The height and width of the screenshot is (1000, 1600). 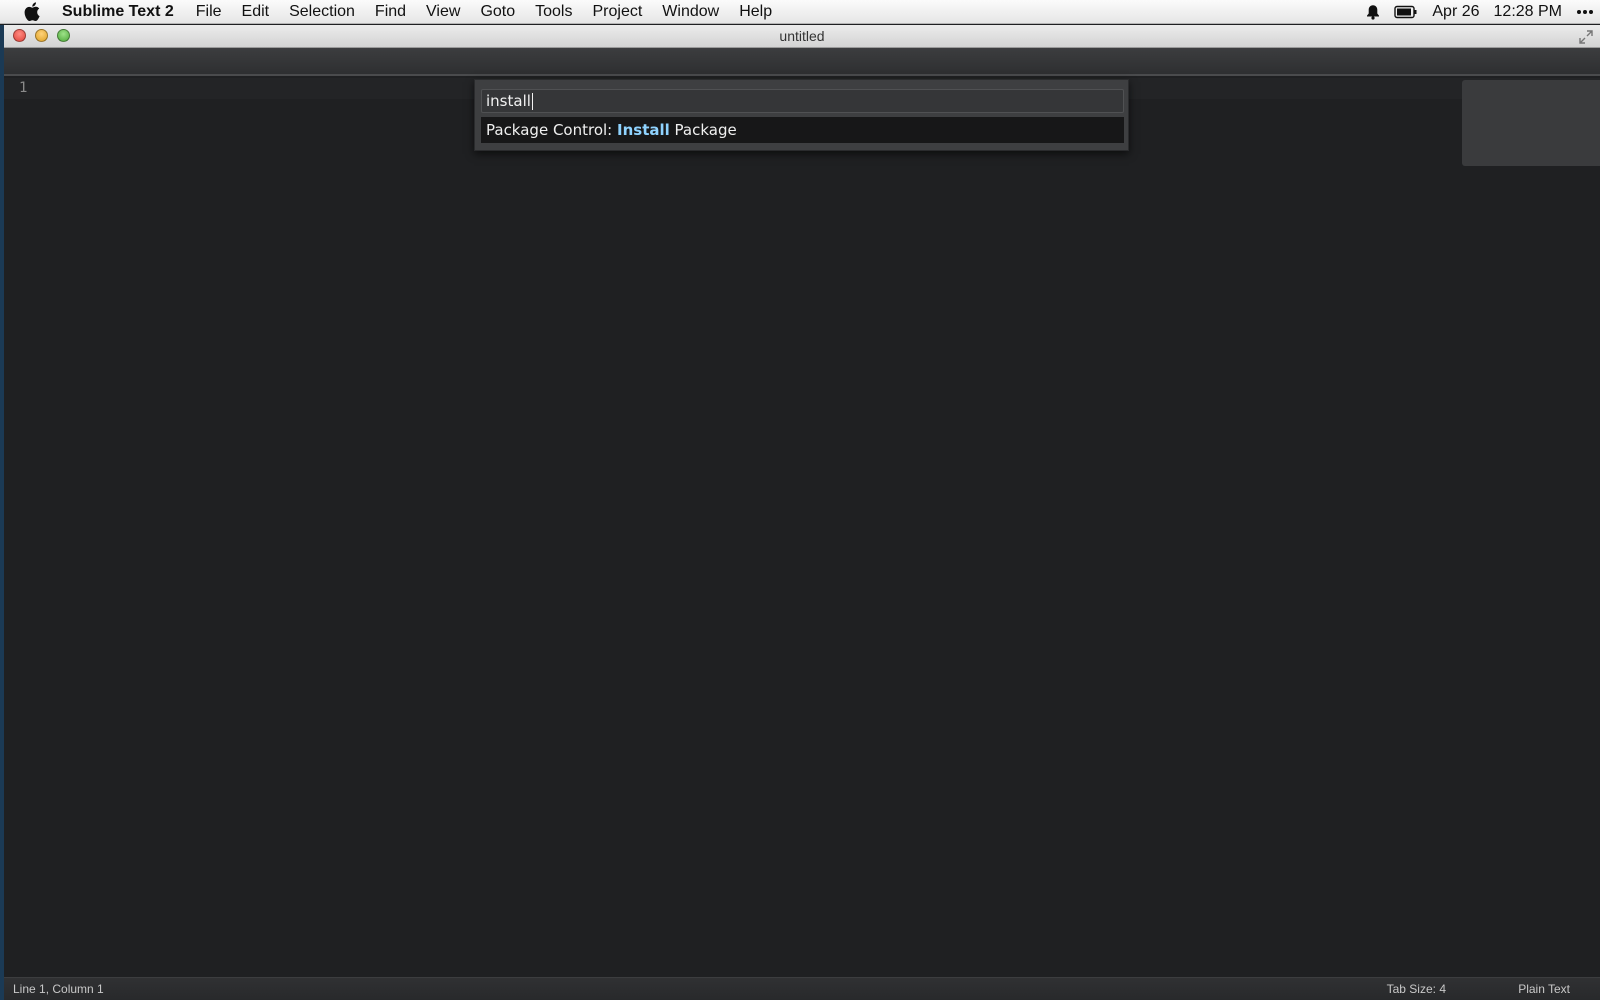 I want to click on menu-find: Find, so click(x=390, y=12).